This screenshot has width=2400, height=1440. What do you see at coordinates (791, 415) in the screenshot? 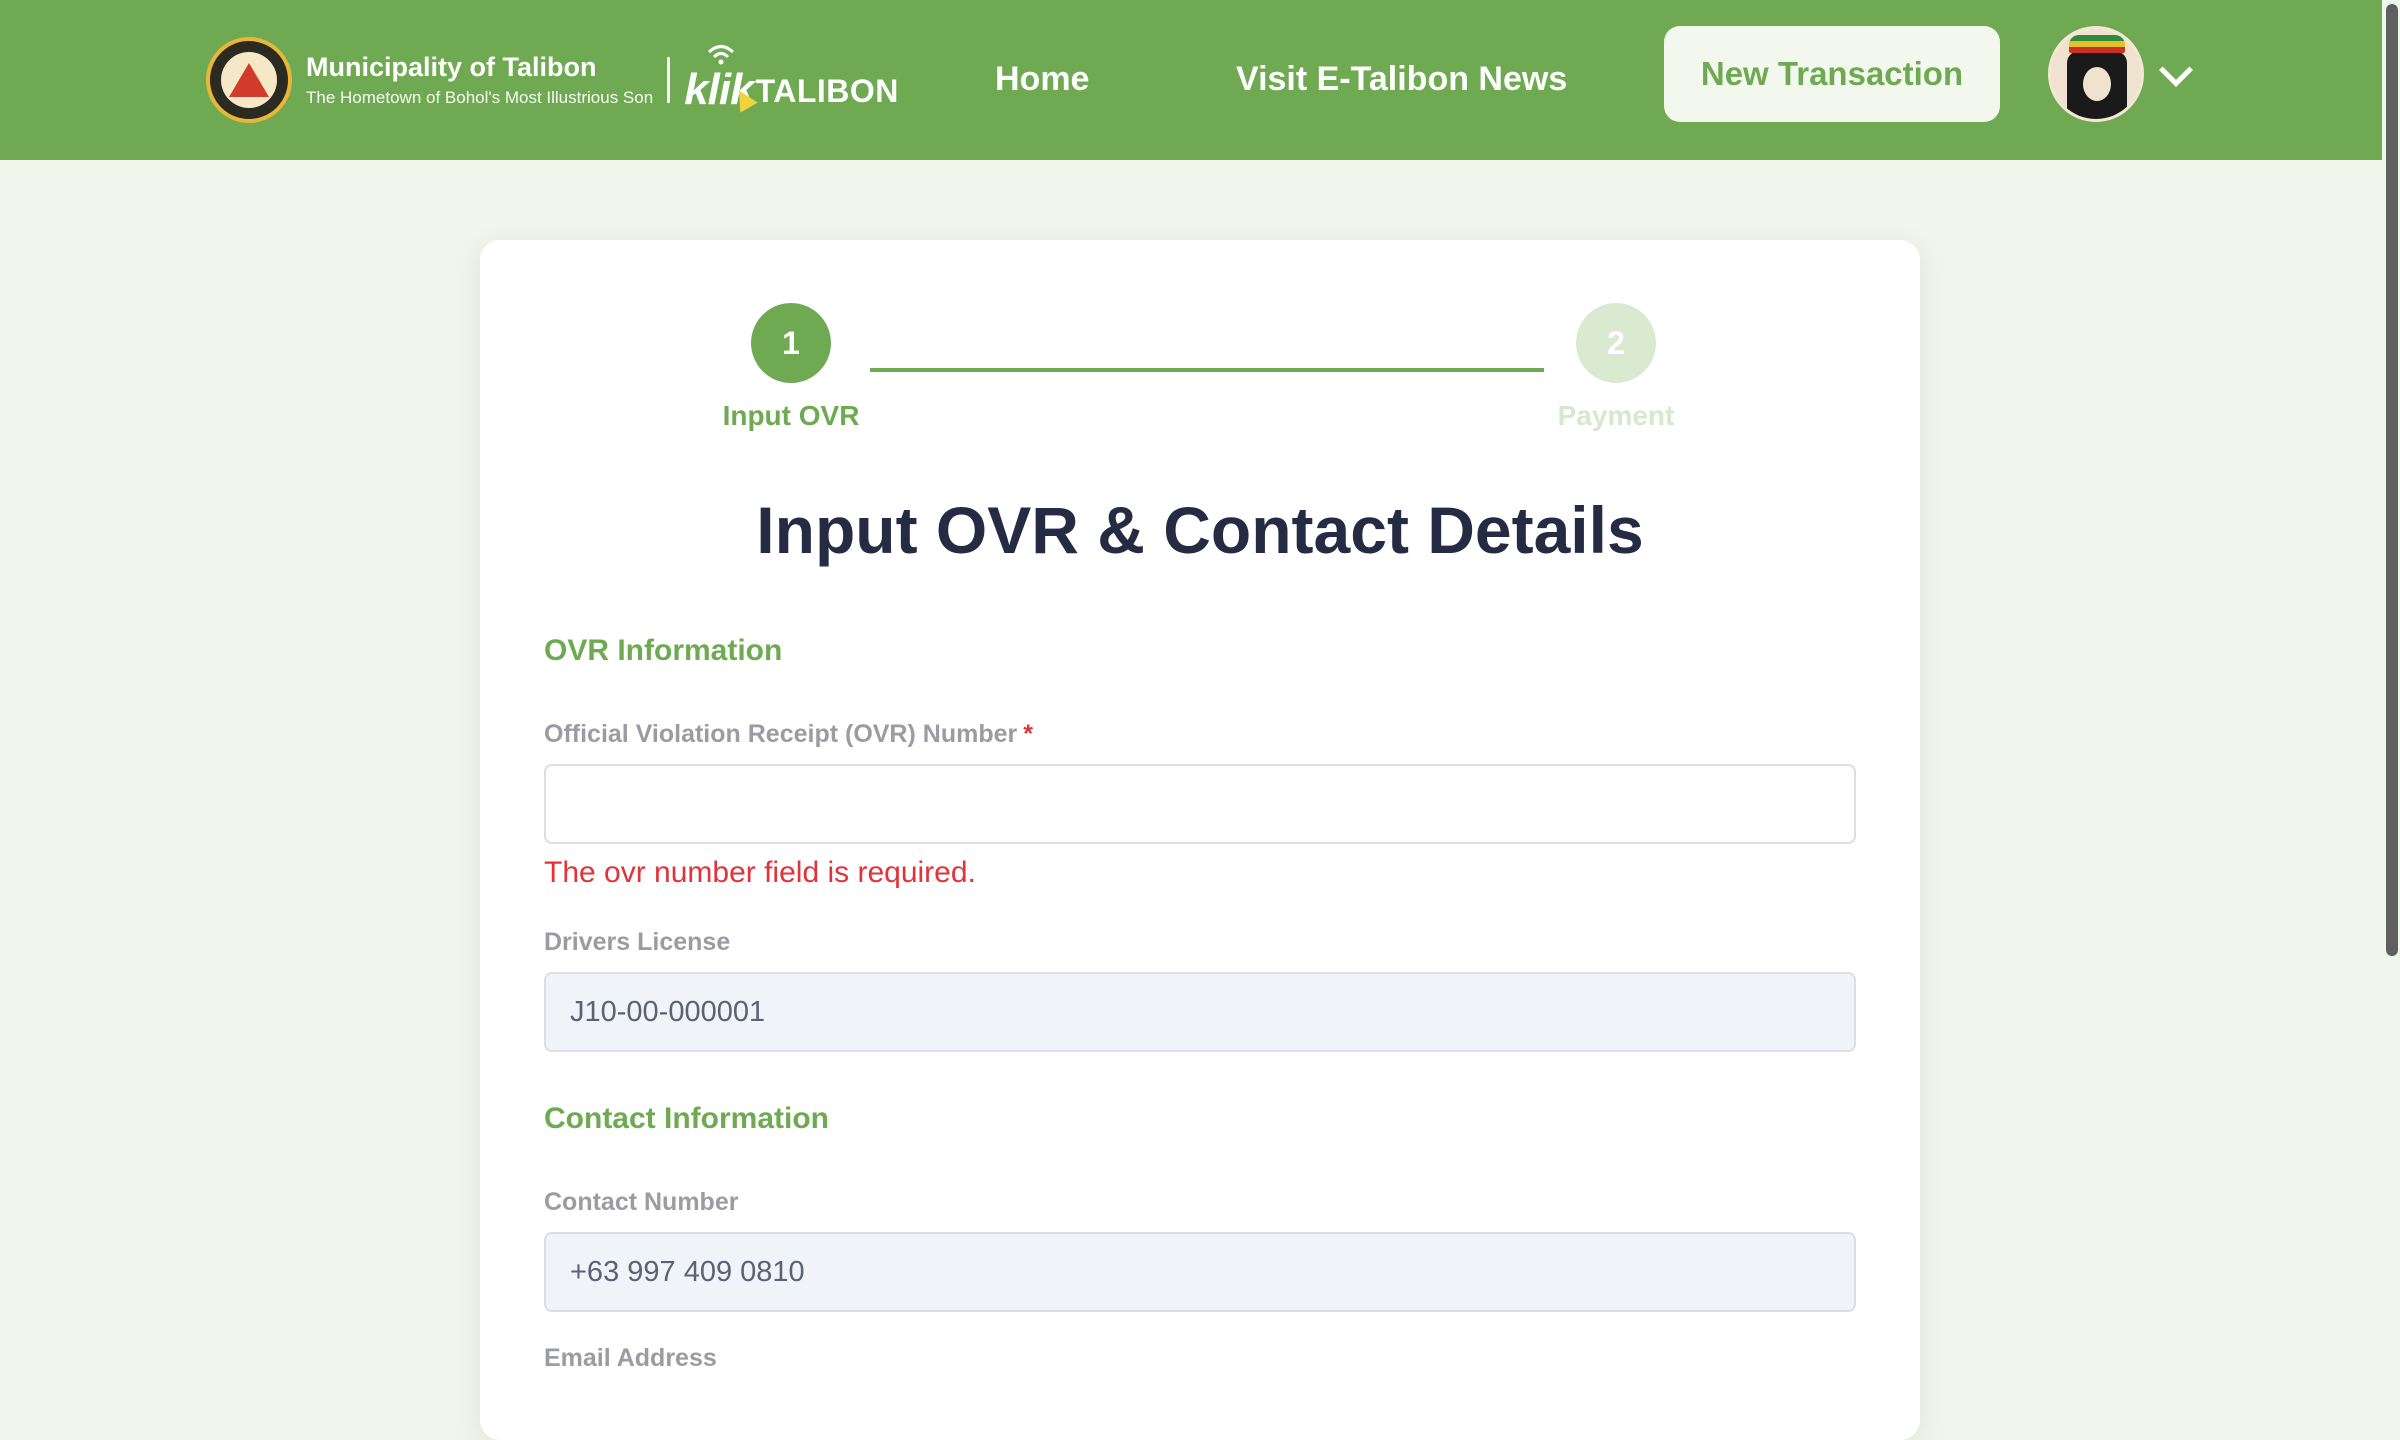
I see `step-1-label: Input OVR` at bounding box center [791, 415].